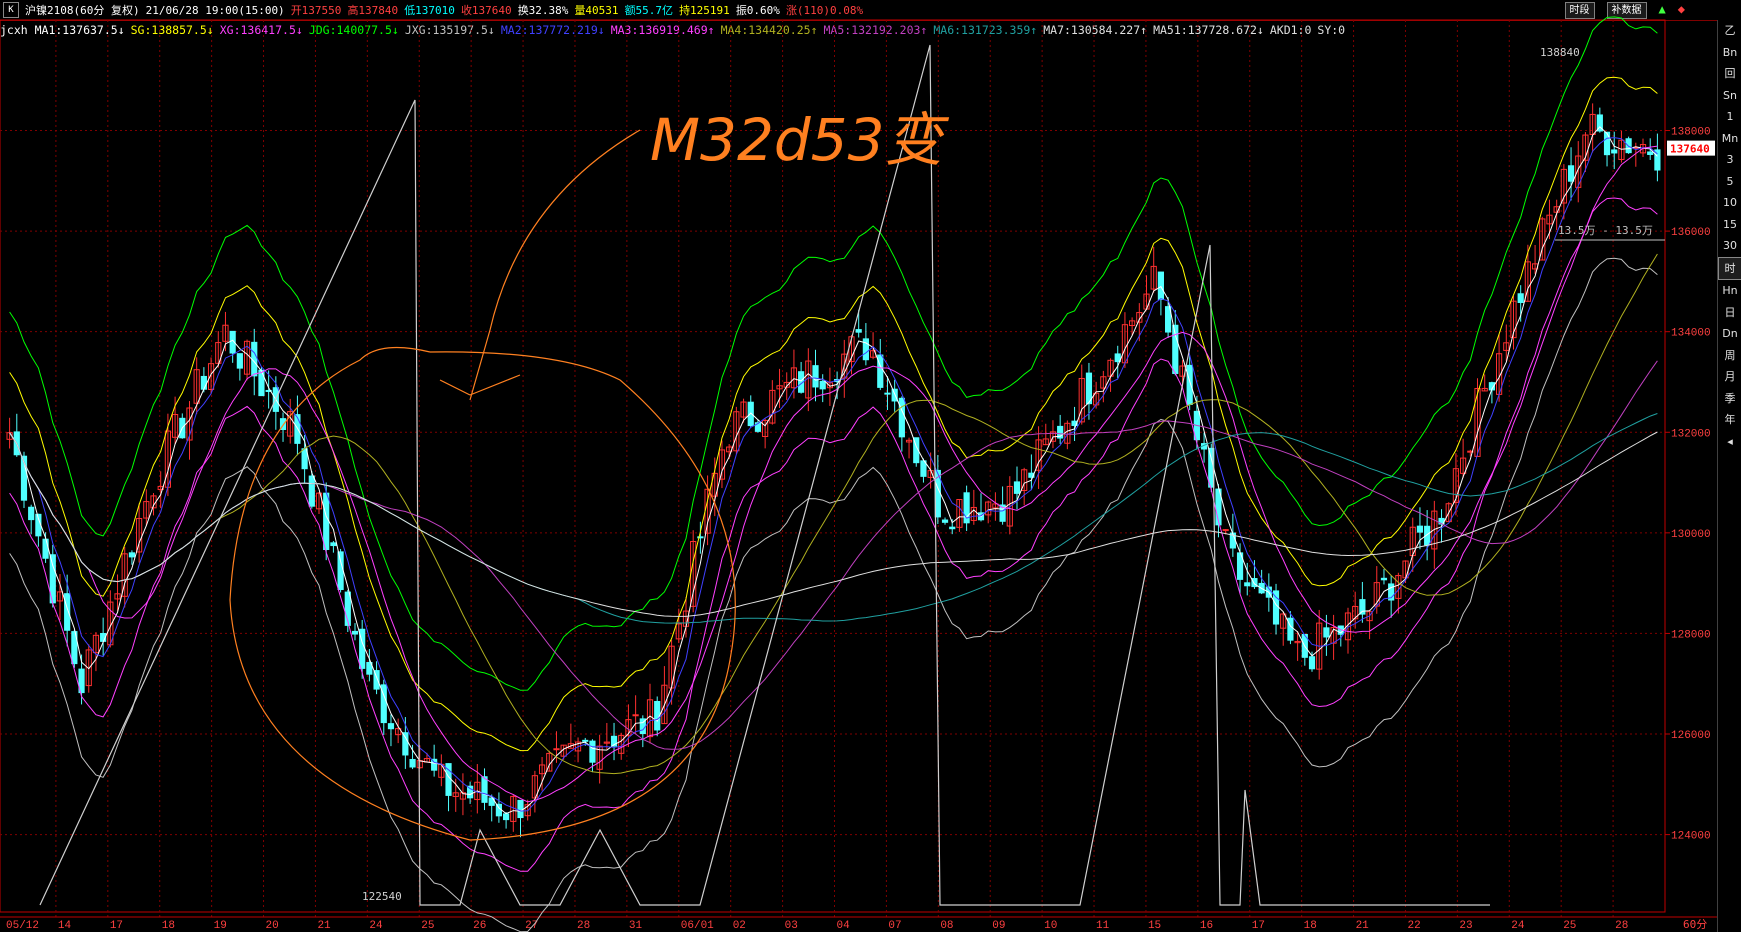 The image size is (1741, 932). Describe the element at coordinates (1729, 291) in the screenshot. I see `period-option: Hn` at that location.